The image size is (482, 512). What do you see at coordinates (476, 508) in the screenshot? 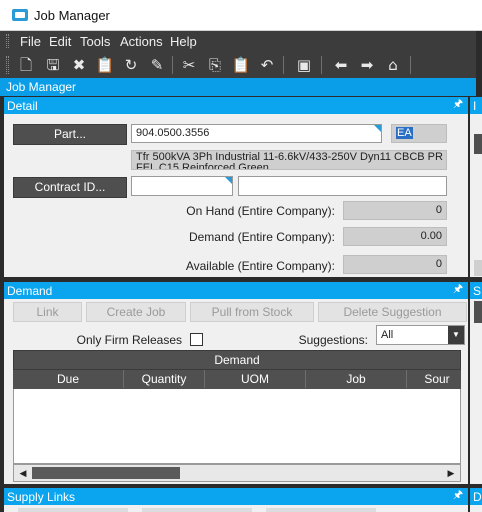
I see `right-panel-bottom` at bounding box center [476, 508].